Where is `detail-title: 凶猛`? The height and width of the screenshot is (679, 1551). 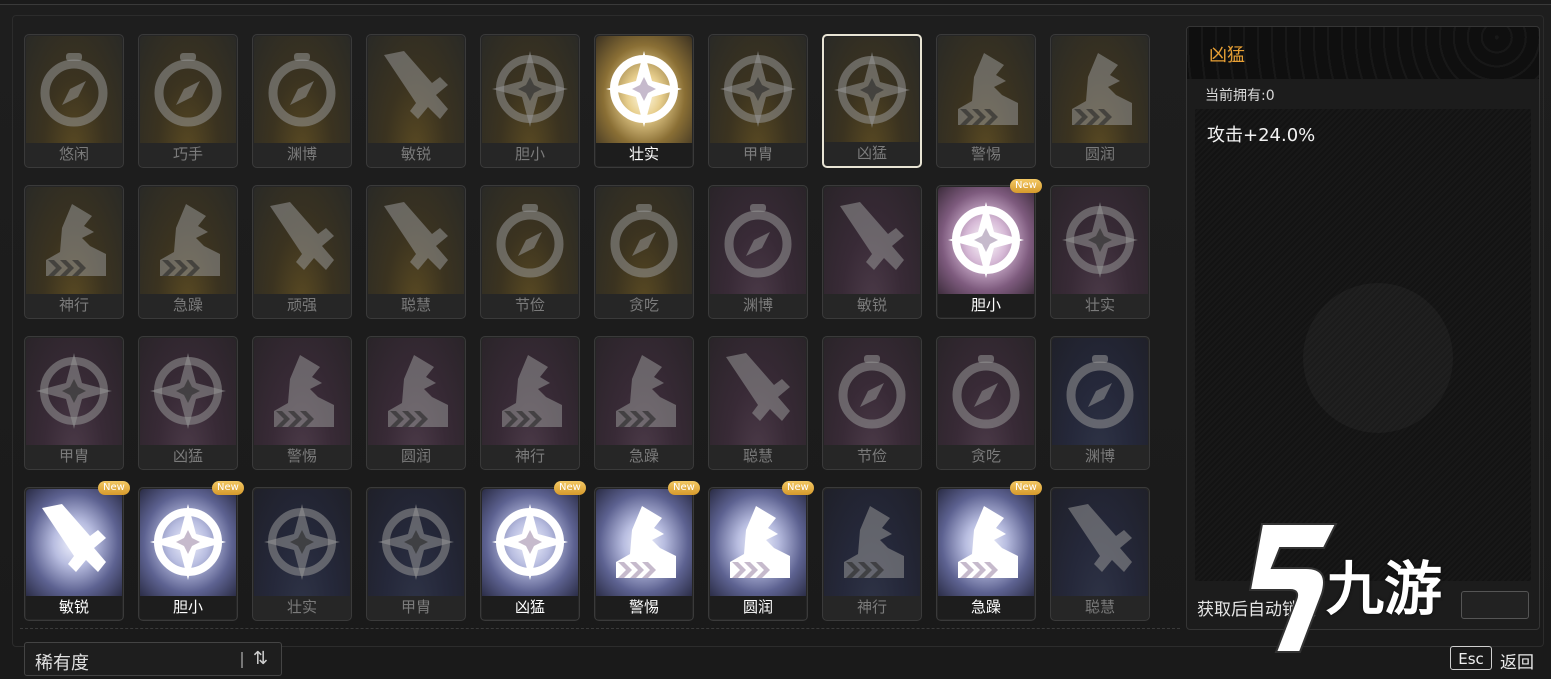 detail-title: 凶猛 is located at coordinates (1227, 55).